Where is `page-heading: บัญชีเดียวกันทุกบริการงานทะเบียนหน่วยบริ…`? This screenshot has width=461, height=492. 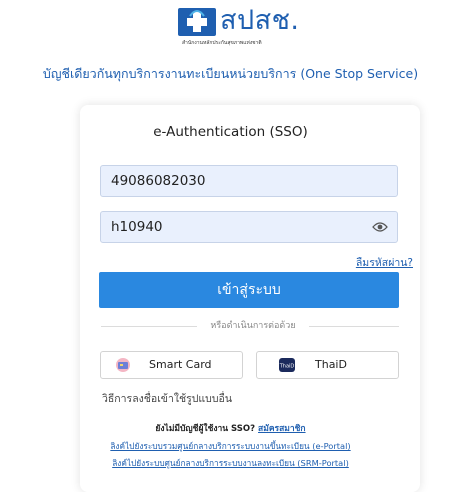
page-heading: บัญชีเดียวกันทุกบริการงานทะเบียนหน่วยบริ… is located at coordinates (230, 73).